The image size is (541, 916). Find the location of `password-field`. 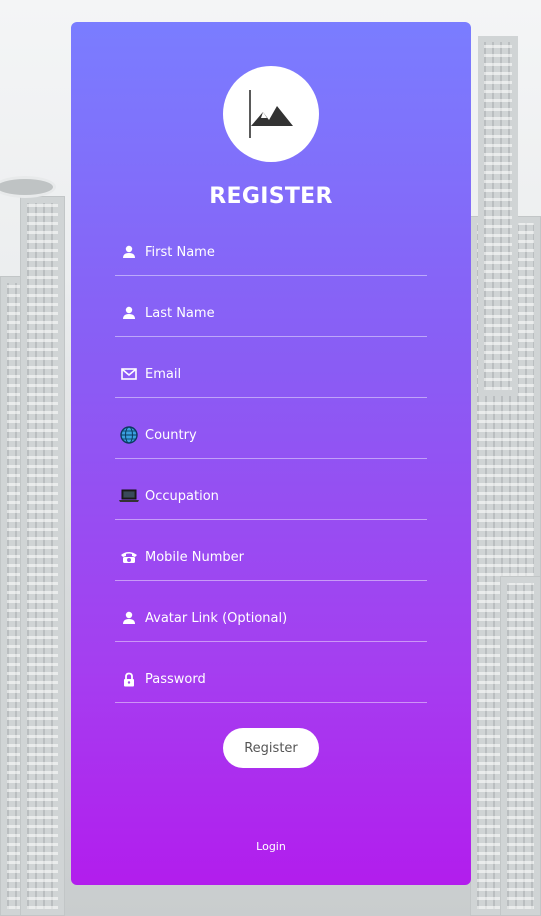

password-field is located at coordinates (271, 683).